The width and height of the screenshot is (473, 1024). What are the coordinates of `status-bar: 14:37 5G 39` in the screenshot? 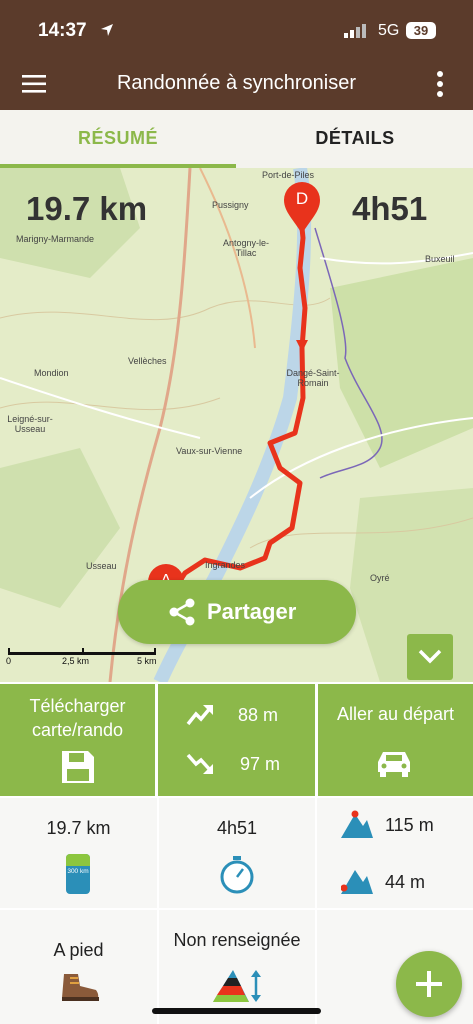 It's located at (236, 29).